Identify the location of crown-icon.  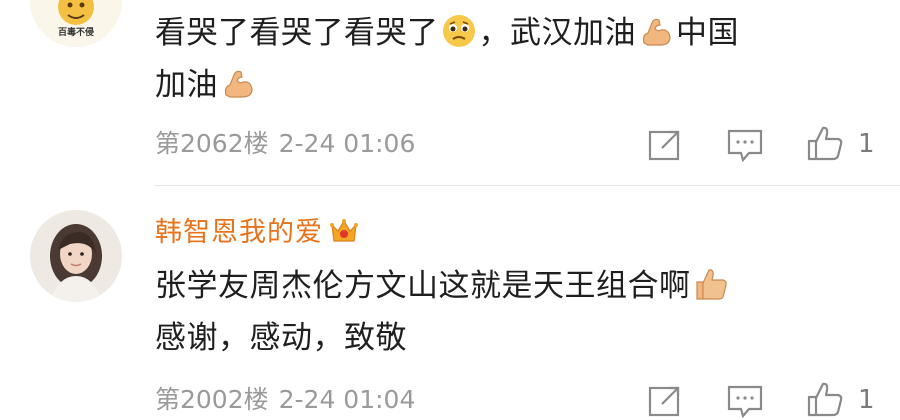
(344, 231).